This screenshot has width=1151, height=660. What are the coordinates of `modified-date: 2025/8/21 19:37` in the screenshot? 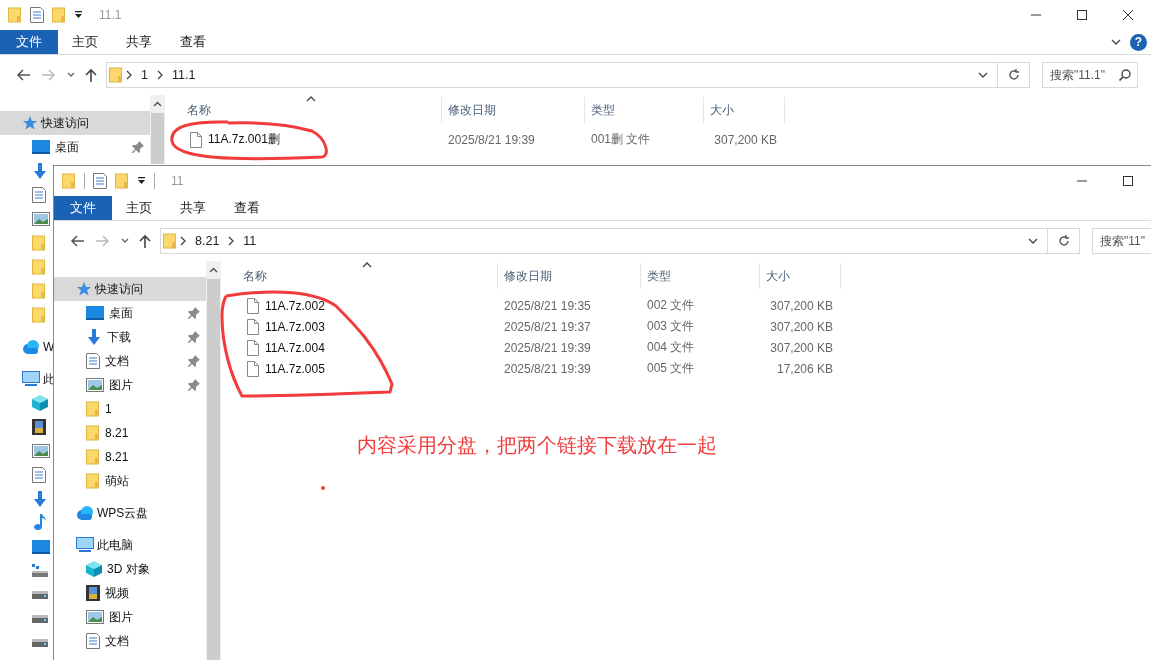 It's located at (547, 326).